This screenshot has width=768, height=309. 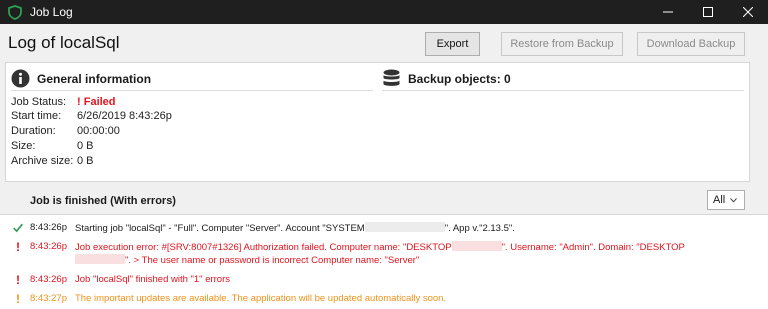 I want to click on window-controls, so click(x=708, y=12).